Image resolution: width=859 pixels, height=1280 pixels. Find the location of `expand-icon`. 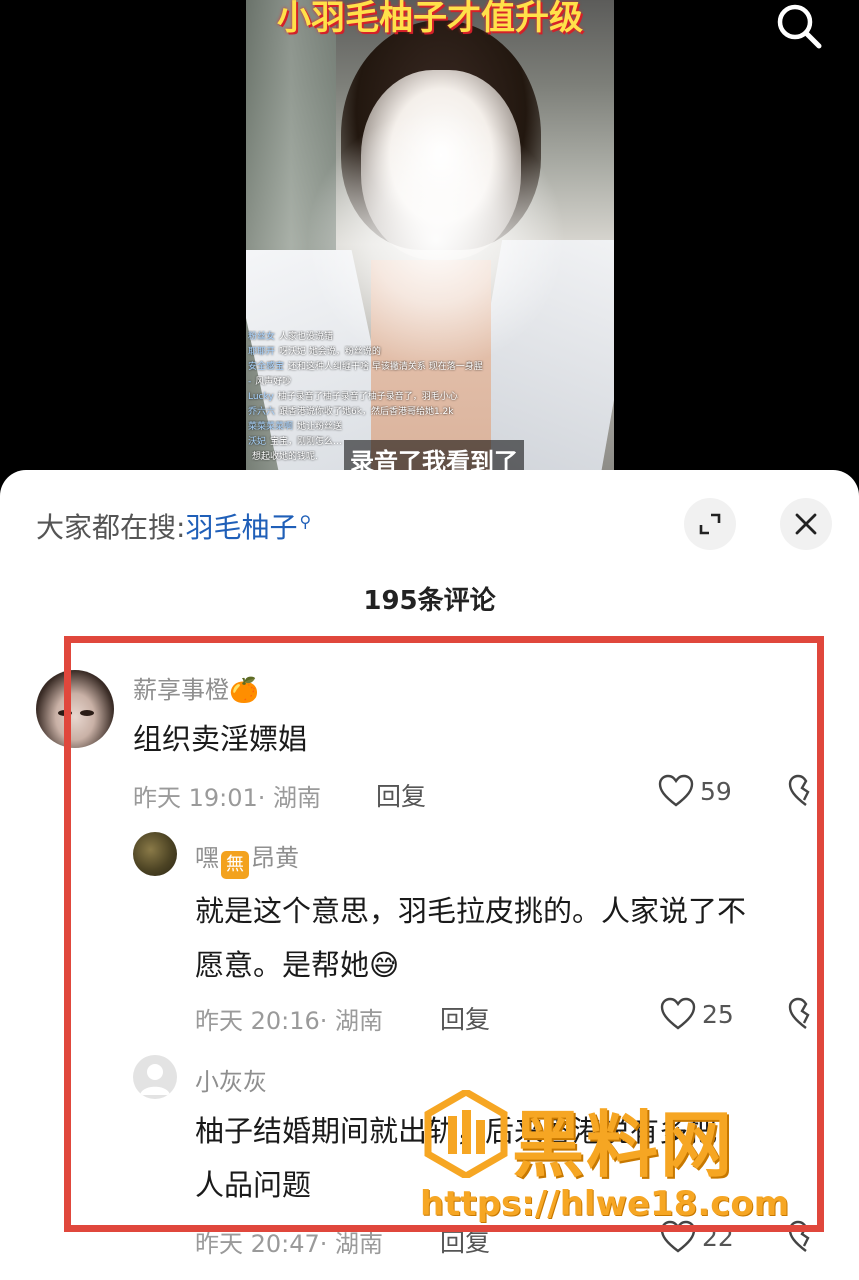

expand-icon is located at coordinates (710, 524).